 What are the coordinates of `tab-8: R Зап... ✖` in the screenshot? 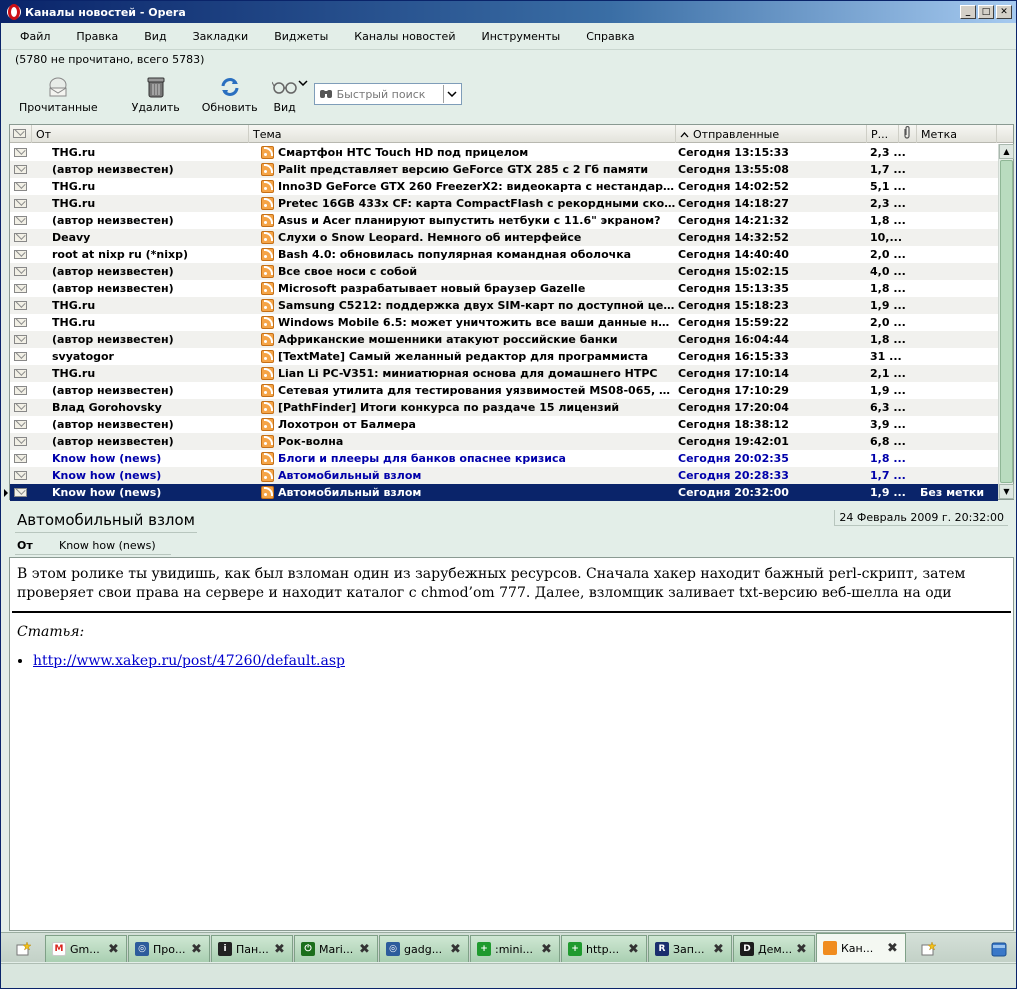 It's located at (690, 948).